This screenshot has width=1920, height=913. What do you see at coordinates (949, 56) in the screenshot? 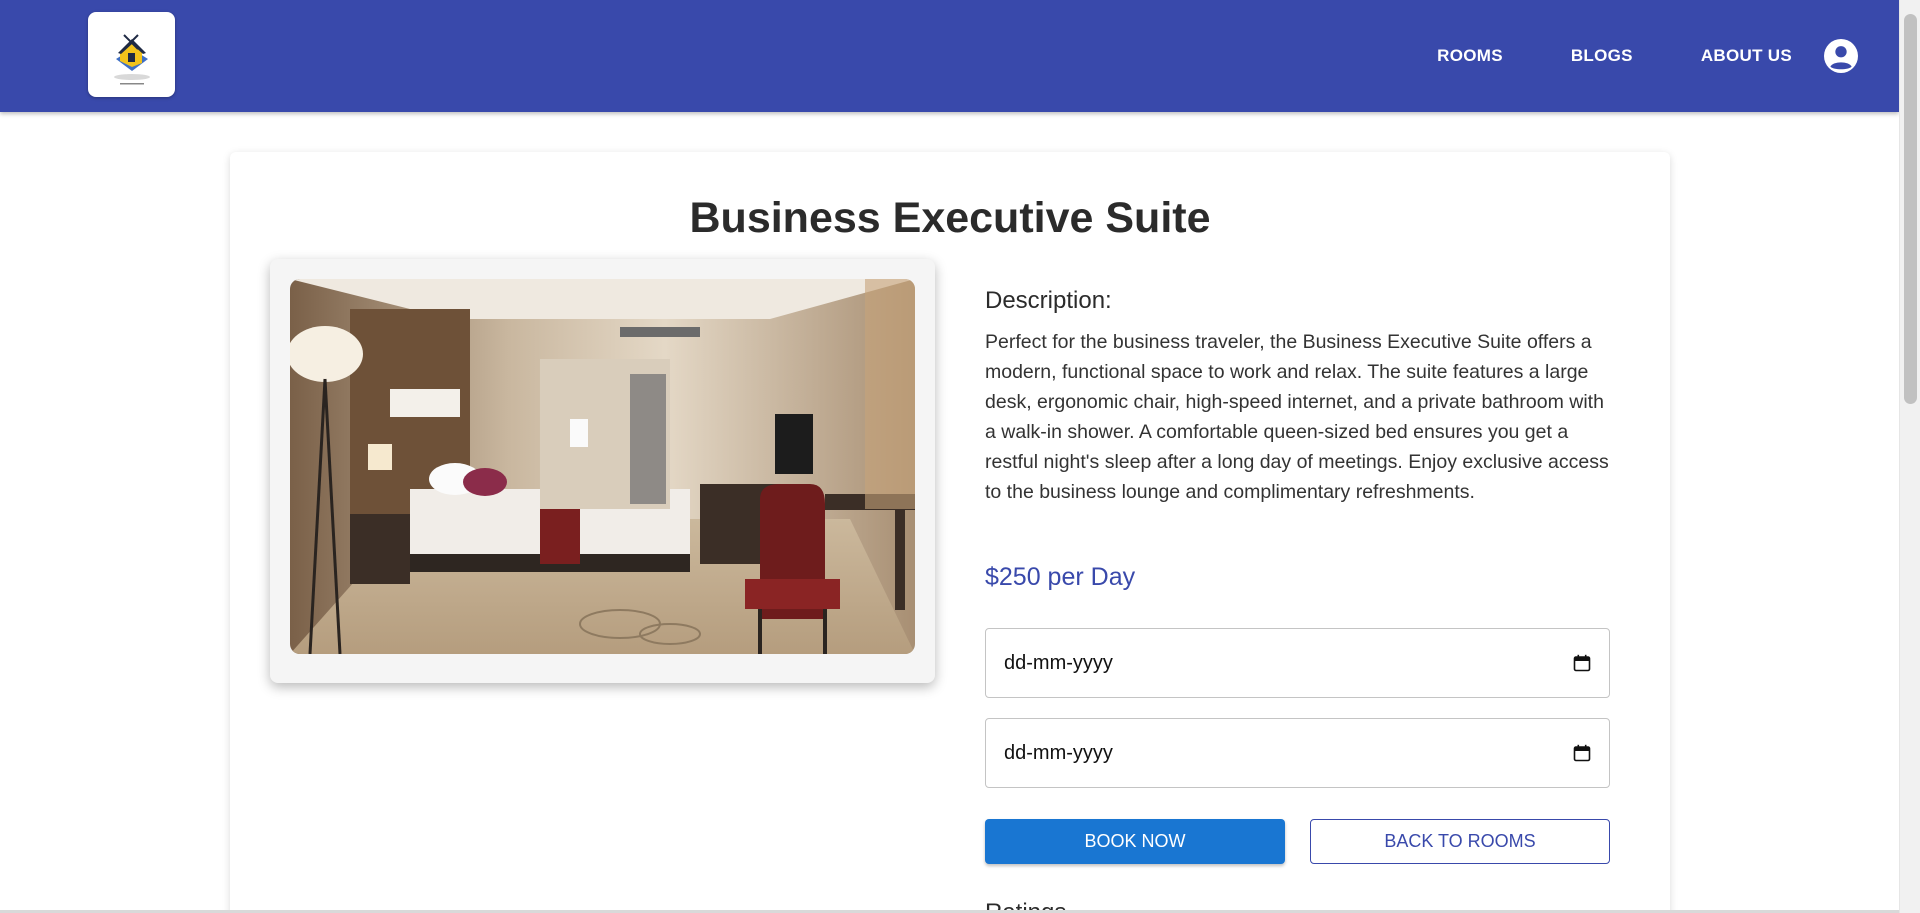
I see `app-header: ROOMS BLOGS ABOUT US` at bounding box center [949, 56].